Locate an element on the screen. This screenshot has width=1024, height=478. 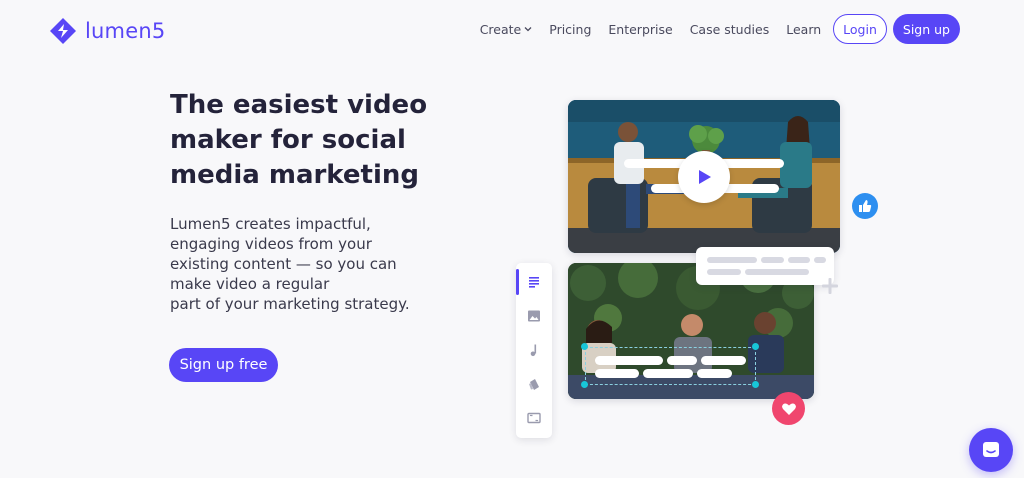
chat-launcher-button is located at coordinates (991, 450).